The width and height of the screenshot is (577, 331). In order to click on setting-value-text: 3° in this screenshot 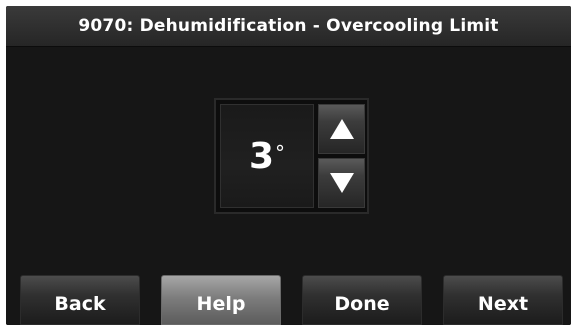, I will do `click(267, 157)`.